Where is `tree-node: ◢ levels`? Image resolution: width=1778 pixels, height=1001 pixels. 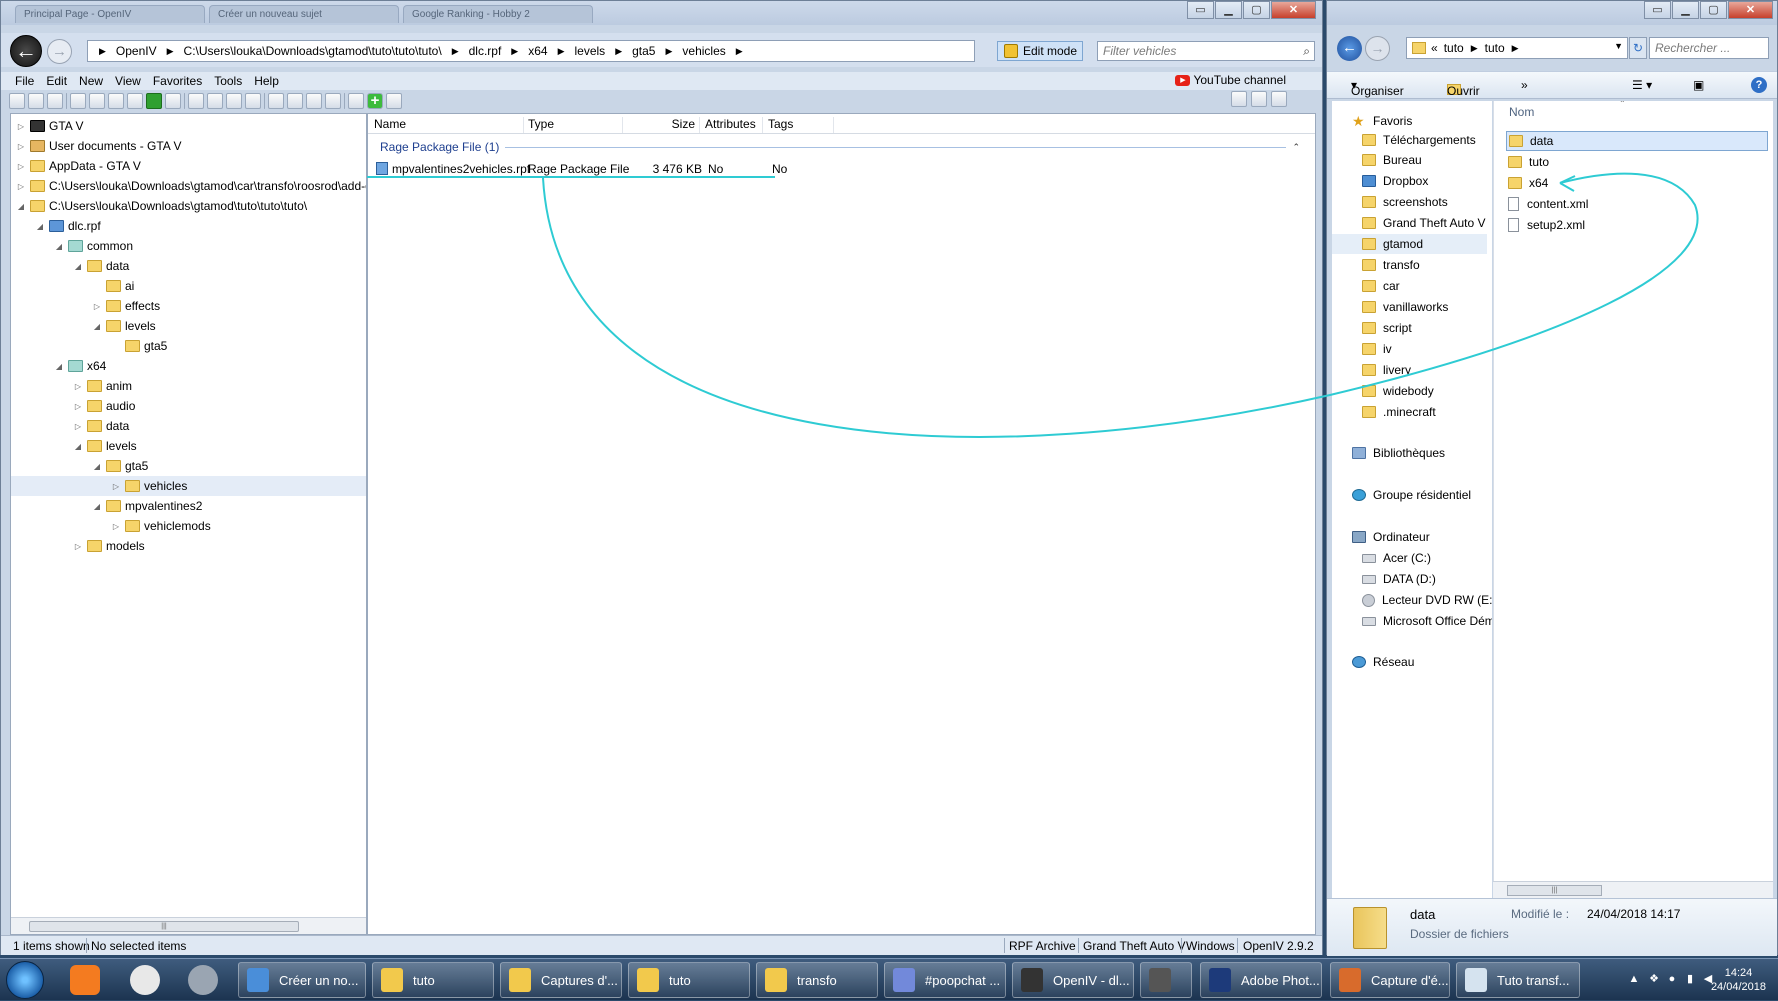
tree-node: ◢ levels is located at coordinates (104, 446).